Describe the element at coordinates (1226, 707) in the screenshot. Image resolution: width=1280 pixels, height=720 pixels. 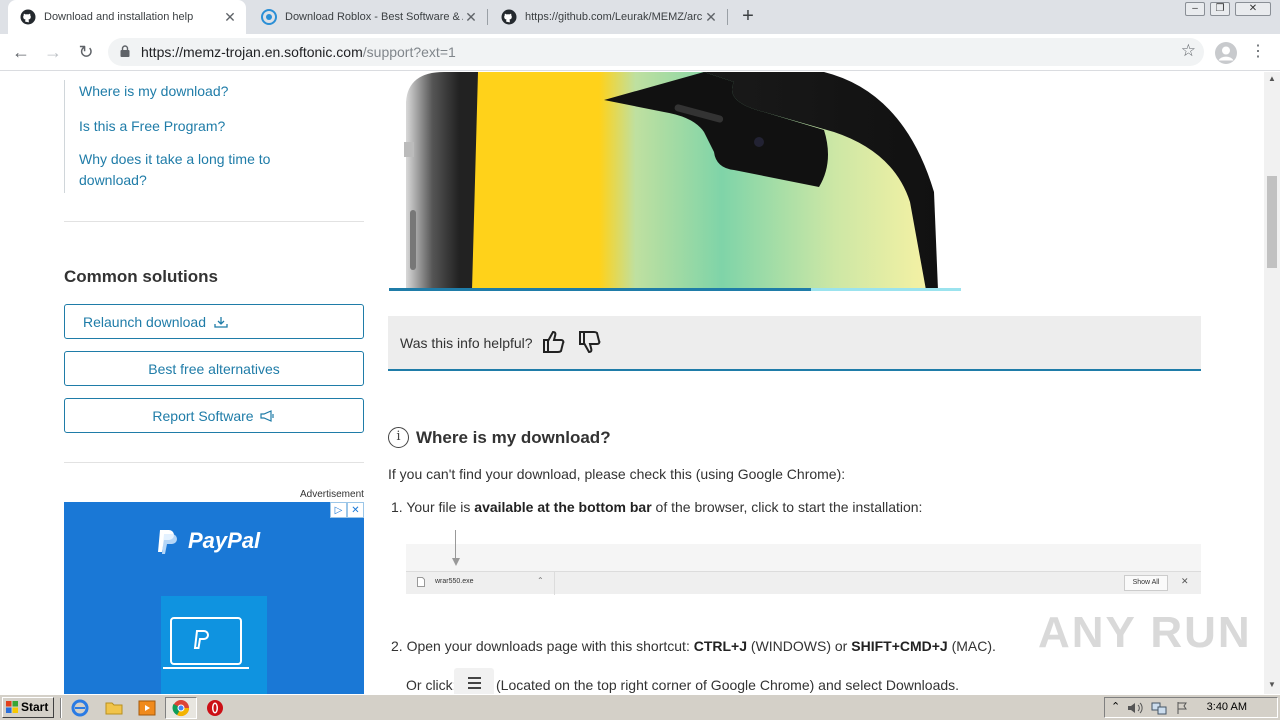
I see `clock: 3:40 AM` at that location.